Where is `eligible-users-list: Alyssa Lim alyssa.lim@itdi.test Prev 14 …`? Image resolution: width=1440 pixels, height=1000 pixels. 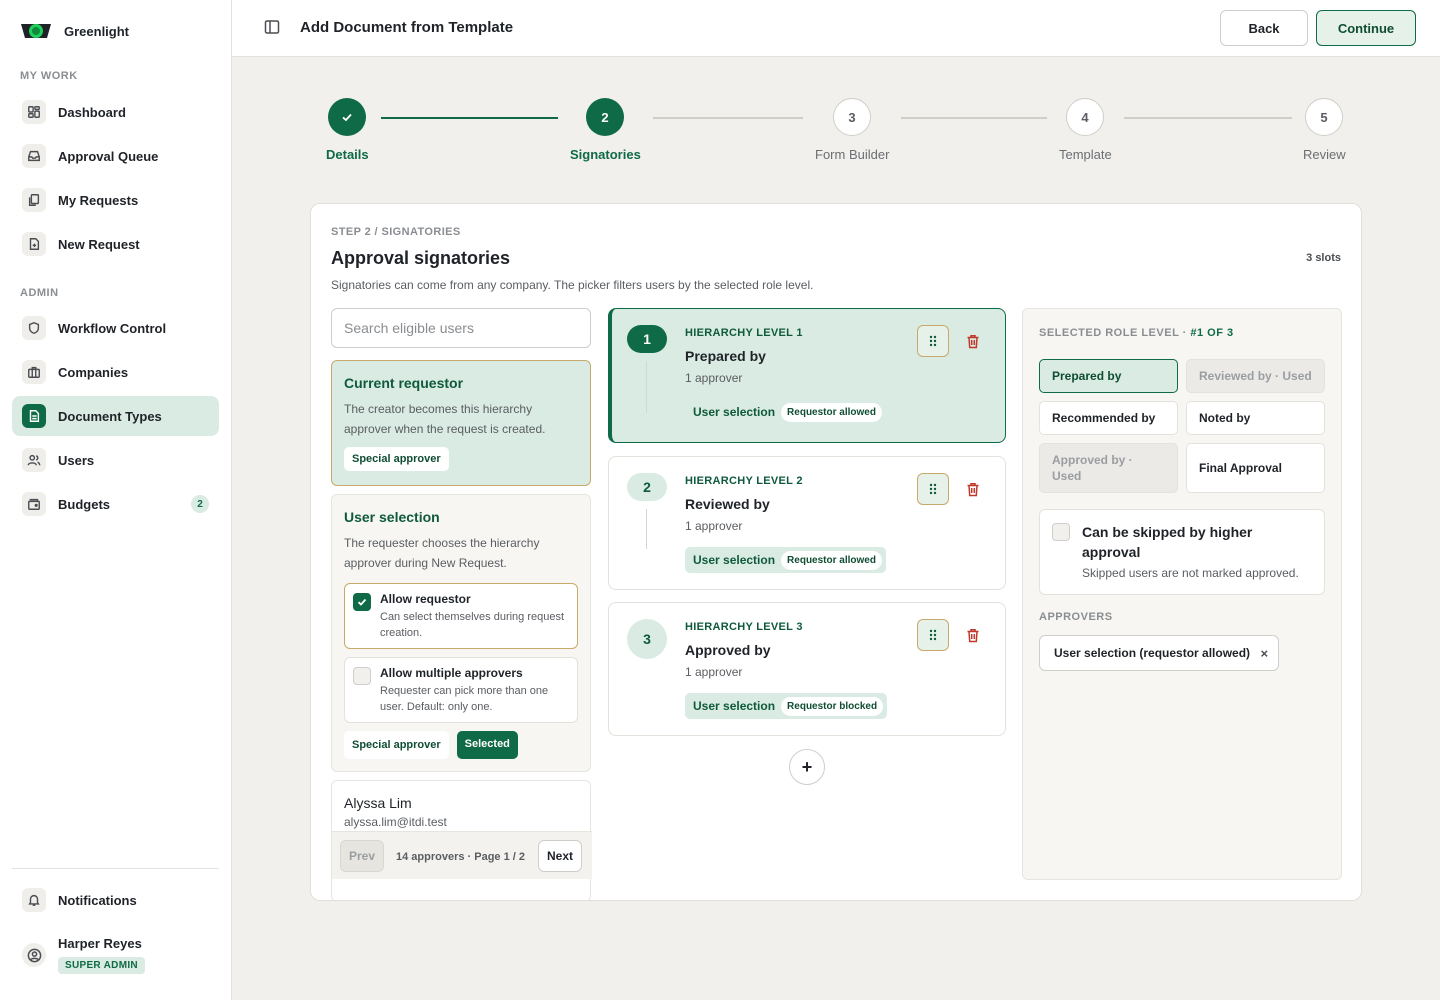 eligible-users-list: Alyssa Lim alyssa.lim@itdi.test Prev 14 … is located at coordinates (461, 840).